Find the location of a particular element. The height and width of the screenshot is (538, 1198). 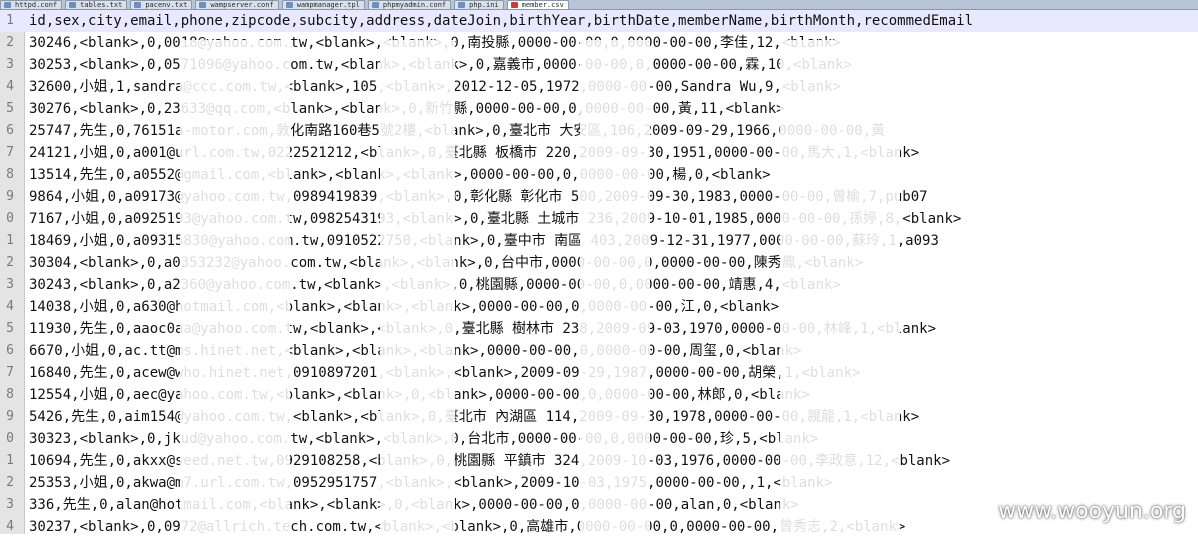

tab-label: tables.txt is located at coordinates (101, 5).